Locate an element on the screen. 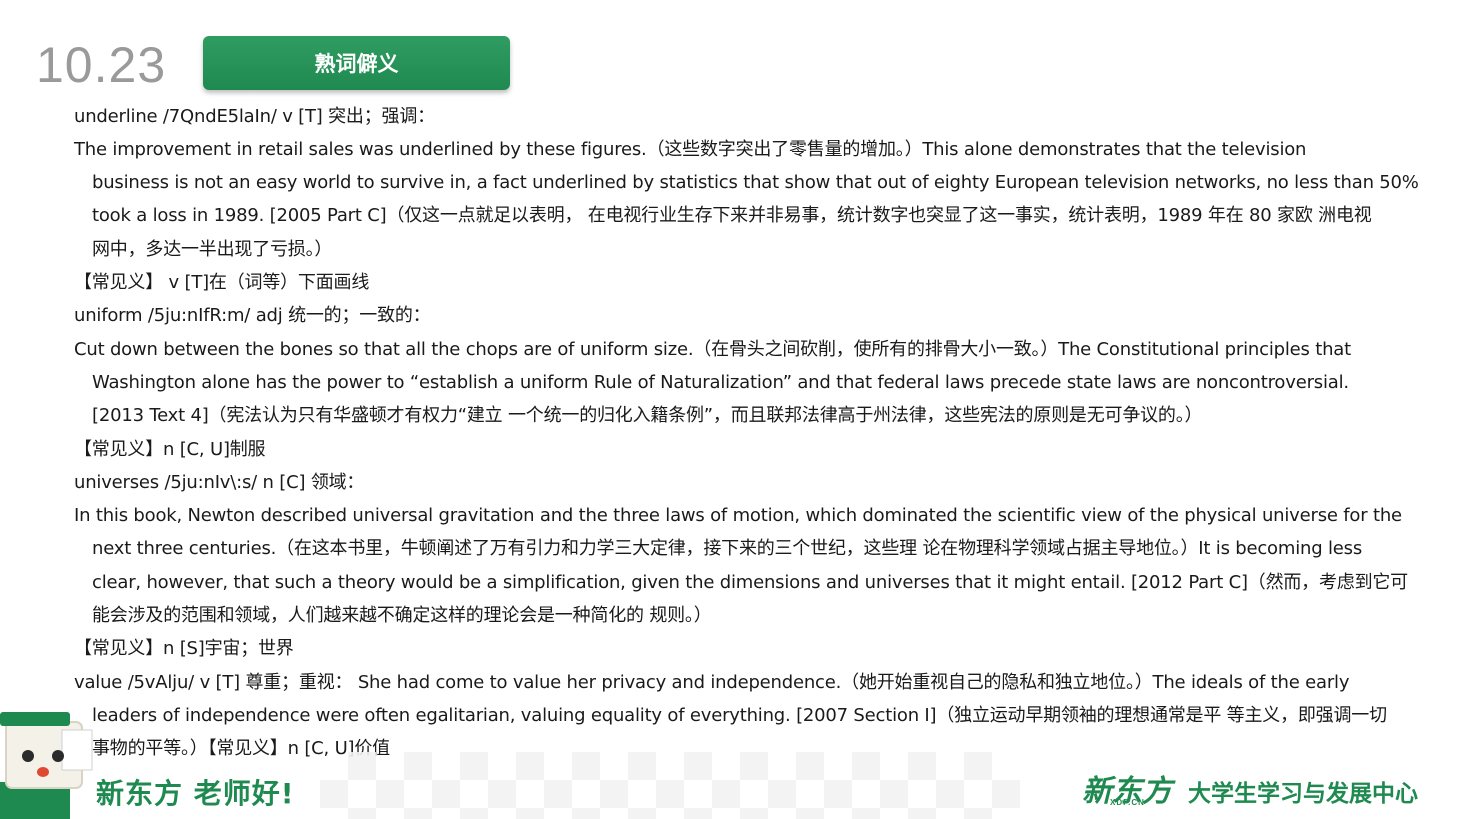 This screenshot has width=1466, height=819. footer: 新东方 老师好! 新东方 XDF.CN 大学生学习与发展中心 is located at coordinates (733, 785).